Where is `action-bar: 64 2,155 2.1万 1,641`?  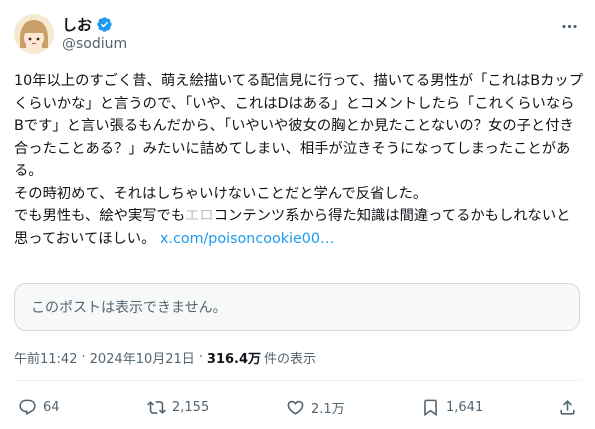 action-bar: 64 2,155 2.1万 1,641 is located at coordinates (297, 410).